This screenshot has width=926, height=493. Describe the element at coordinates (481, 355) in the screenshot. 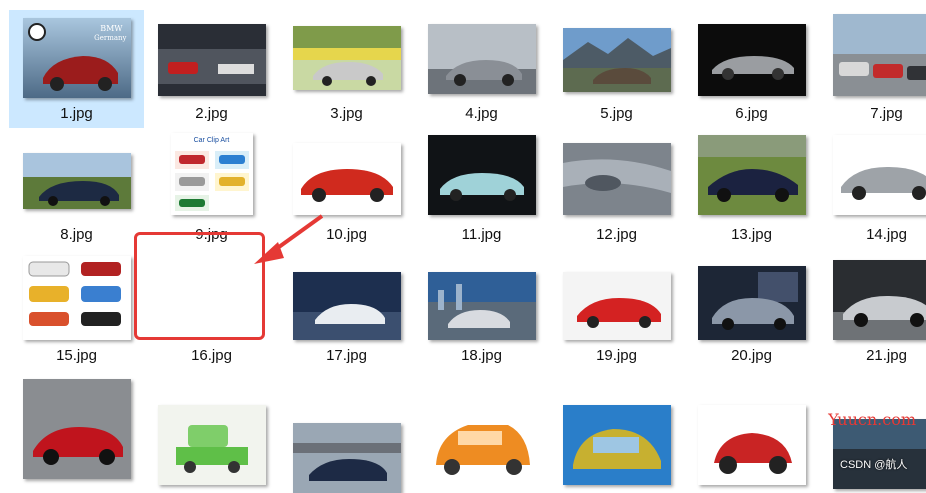

I see `file-name: 18.jpg` at that location.